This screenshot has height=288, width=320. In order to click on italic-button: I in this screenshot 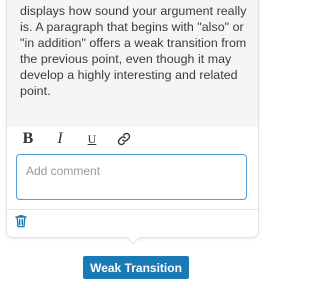, I will do `click(60, 139)`.